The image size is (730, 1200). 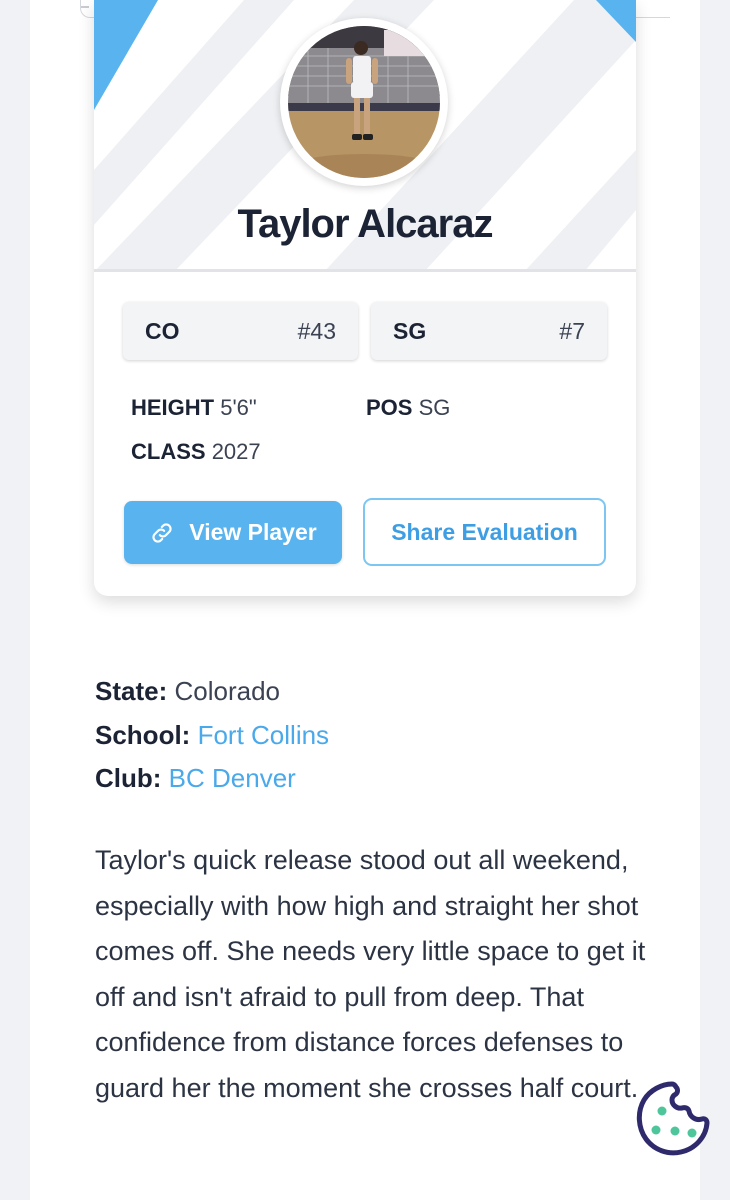 I want to click on share-evaluation-button: Share Evaluation, so click(x=484, y=532).